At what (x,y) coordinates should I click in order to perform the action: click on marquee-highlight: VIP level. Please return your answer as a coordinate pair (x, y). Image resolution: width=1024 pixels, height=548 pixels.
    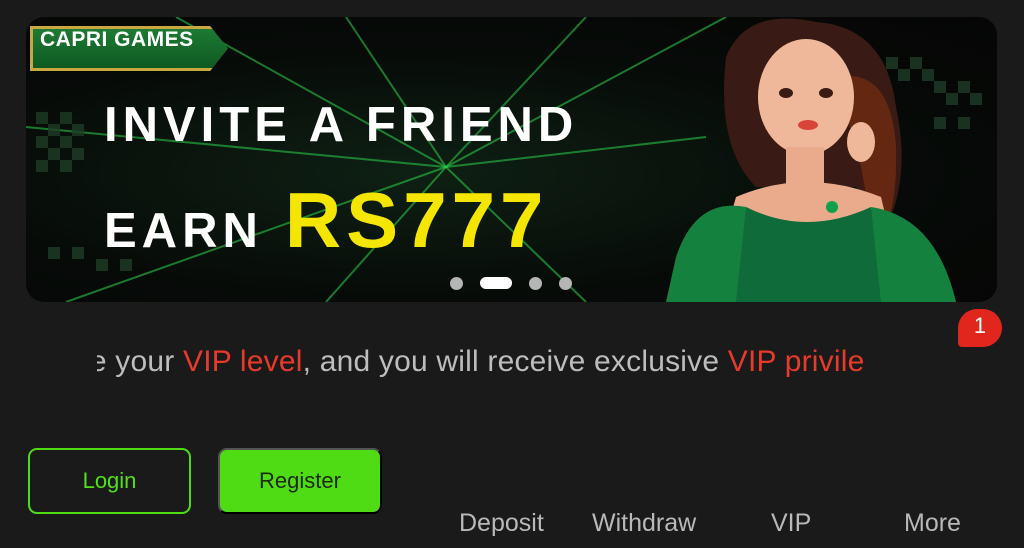
    Looking at the image, I should click on (242, 361).